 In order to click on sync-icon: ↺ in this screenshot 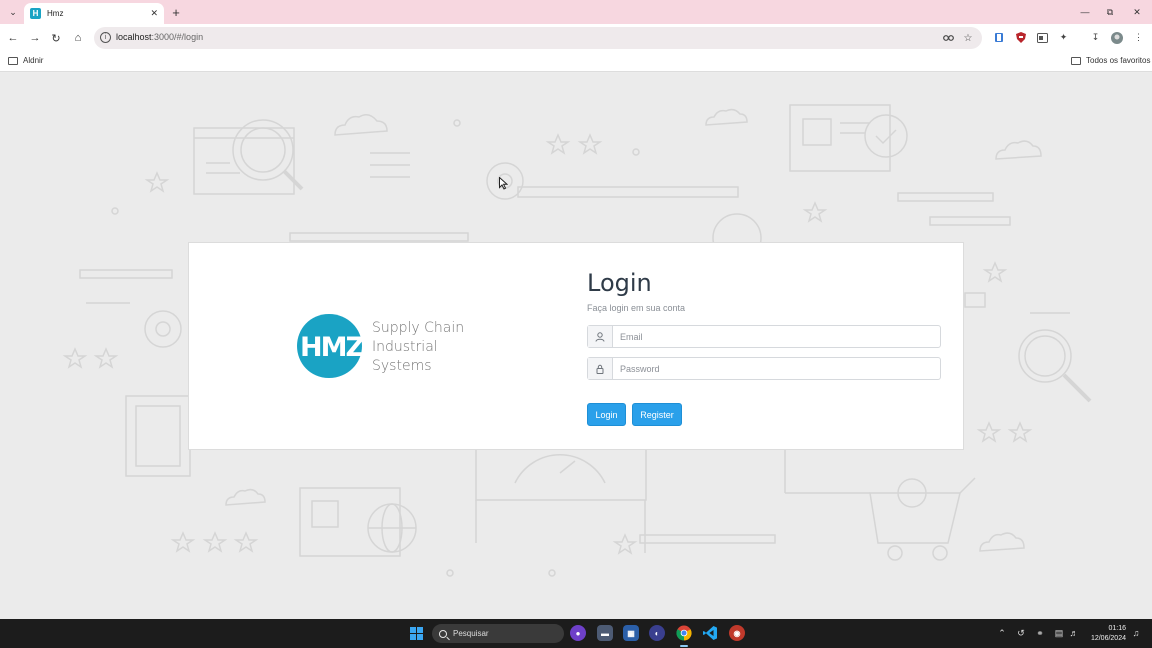, I will do `click(1021, 633)`.